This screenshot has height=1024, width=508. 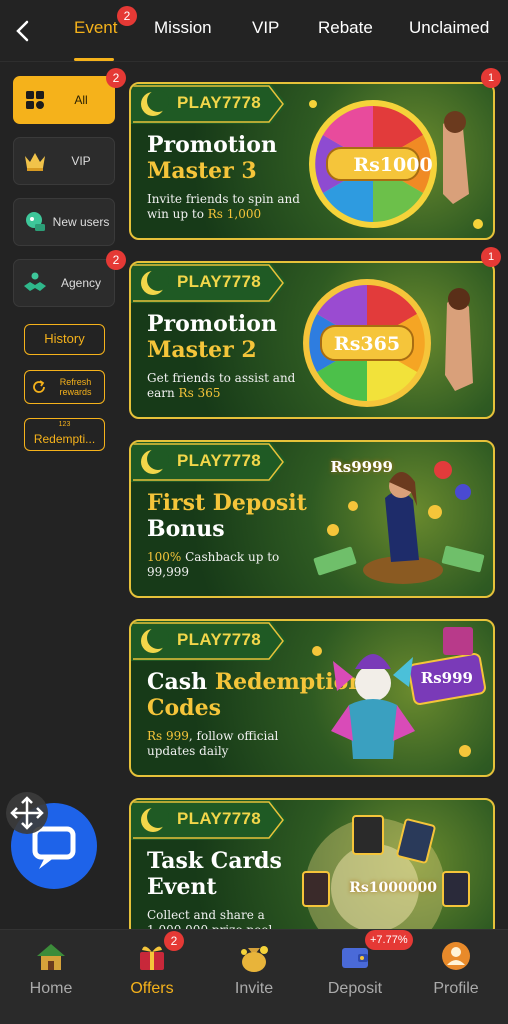 What do you see at coordinates (183, 28) in the screenshot?
I see `tab-mission: Mission` at bounding box center [183, 28].